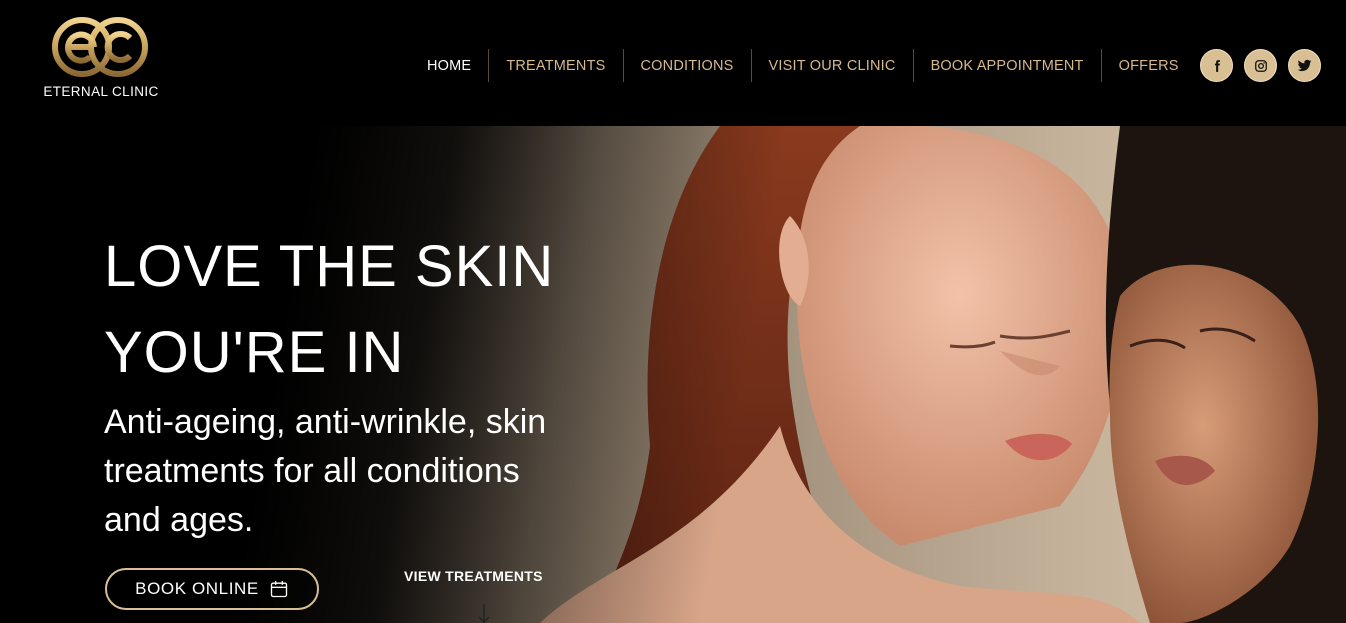 The width and height of the screenshot is (1346, 623). I want to click on social-links, so click(1260, 65).